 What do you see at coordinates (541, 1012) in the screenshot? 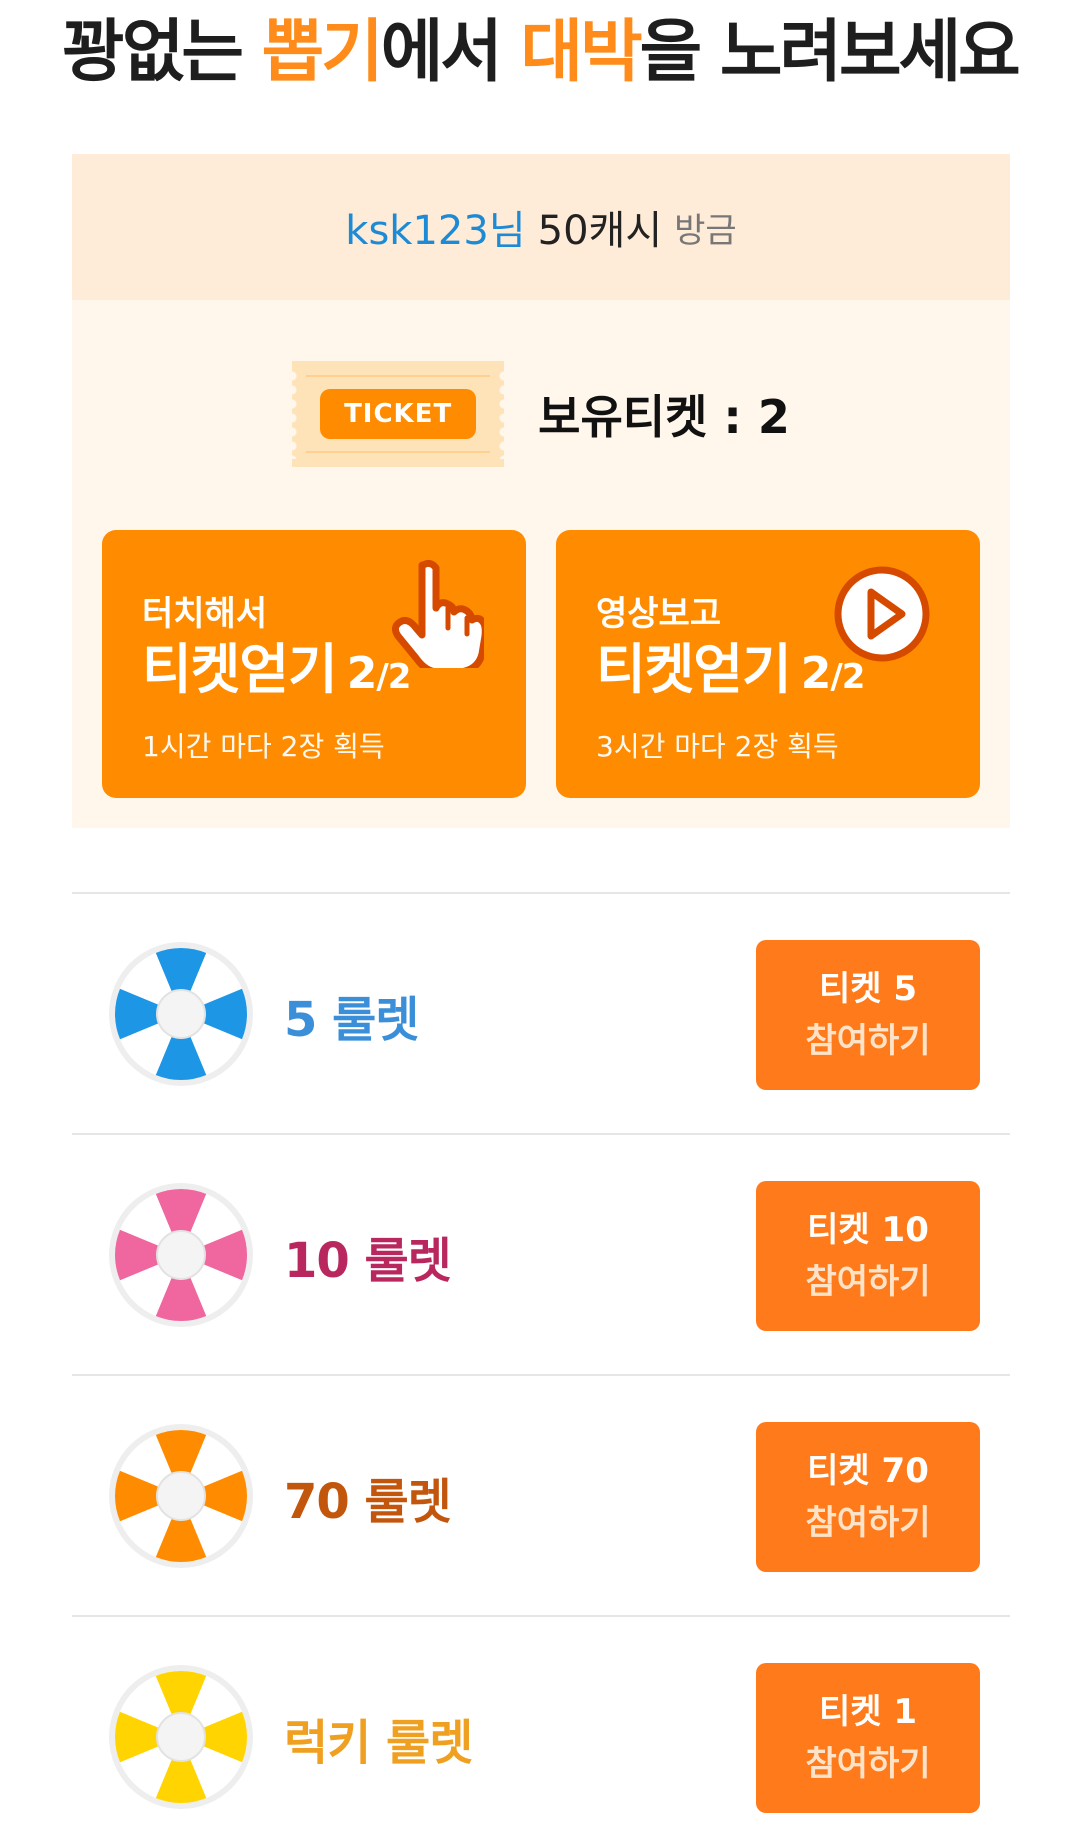
I see `roulette-row: 5 룰렛 티켓 5 참여하기` at bounding box center [541, 1012].